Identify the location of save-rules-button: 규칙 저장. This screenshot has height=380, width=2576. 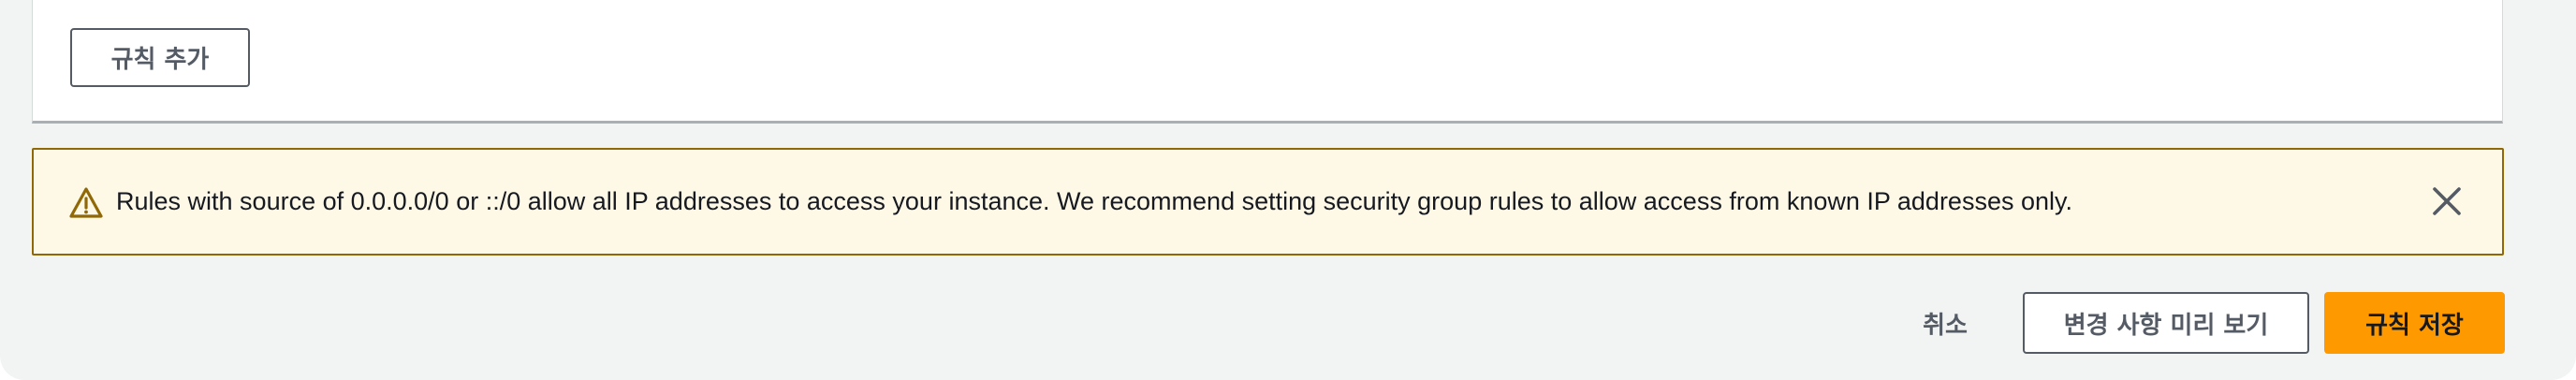
(2414, 323).